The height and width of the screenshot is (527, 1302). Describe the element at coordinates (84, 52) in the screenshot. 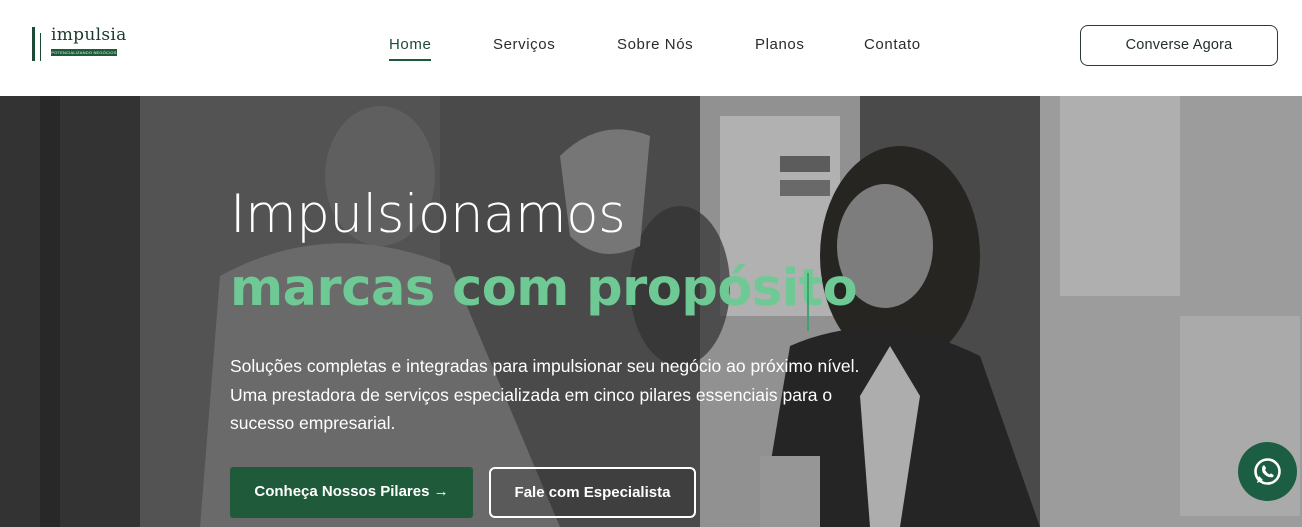

I see `brand-tagline: POTENCIALIZANDO NEGÓCIOS` at that location.